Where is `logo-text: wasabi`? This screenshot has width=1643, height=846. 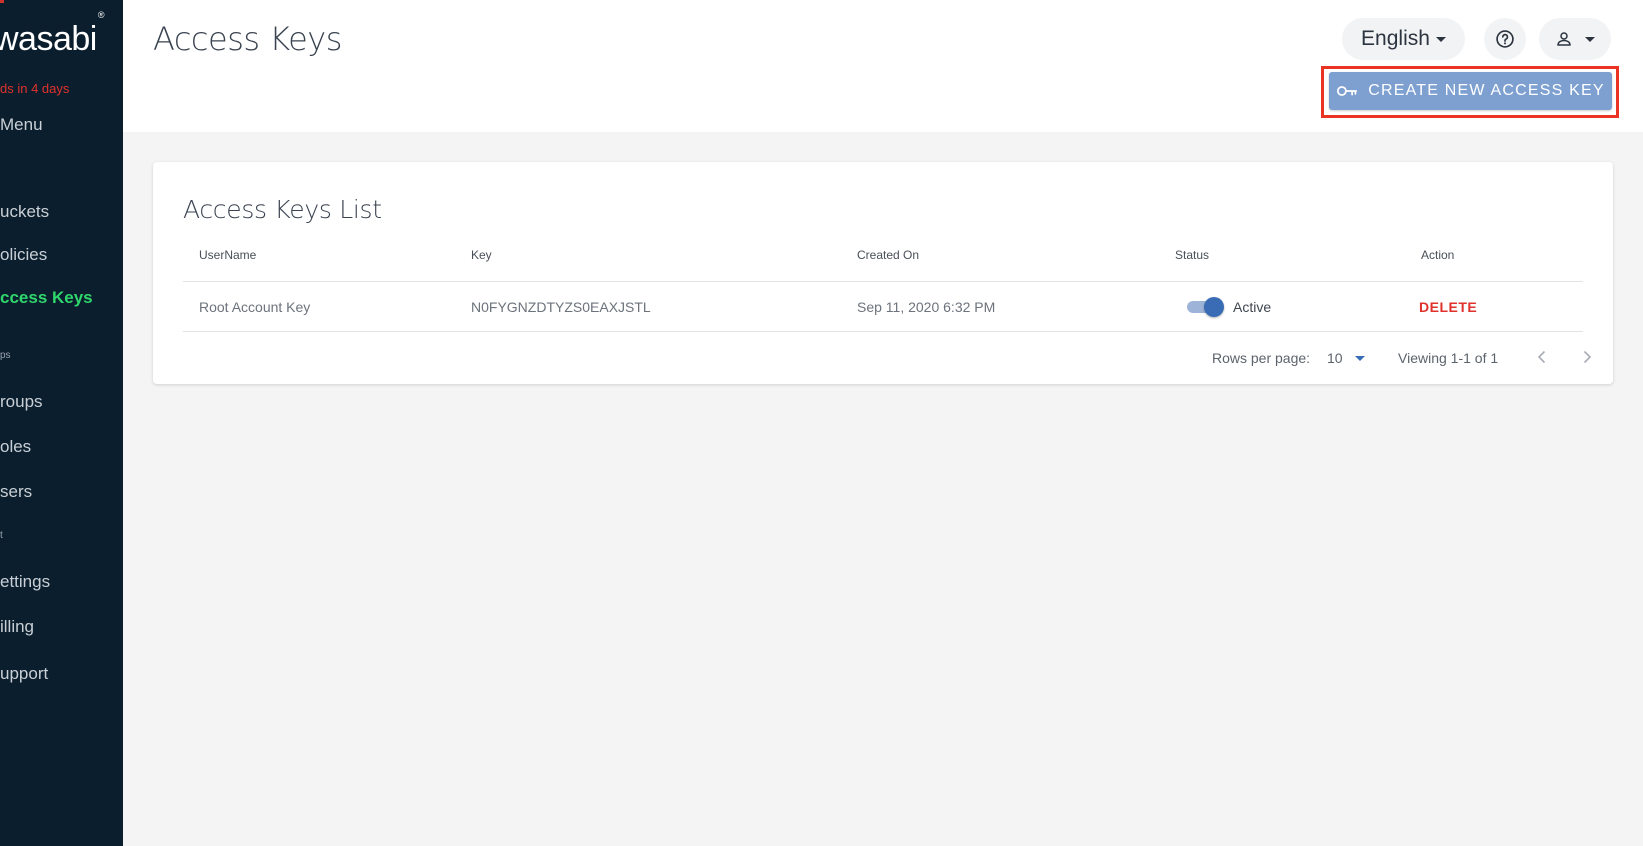 logo-text: wasabi is located at coordinates (48, 39).